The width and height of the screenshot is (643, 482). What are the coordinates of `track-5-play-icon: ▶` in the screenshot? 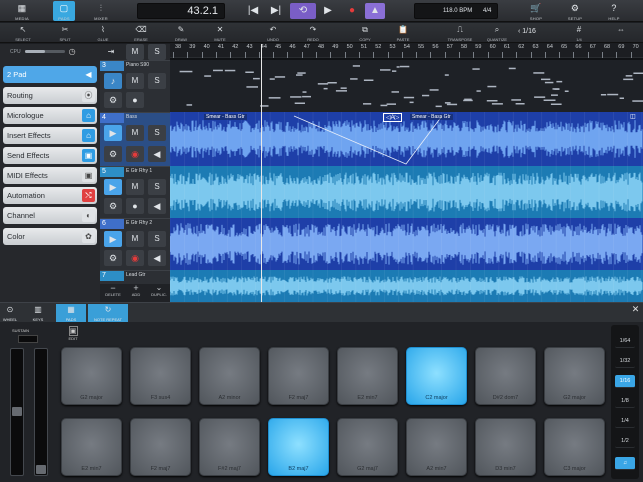 It's located at (113, 187).